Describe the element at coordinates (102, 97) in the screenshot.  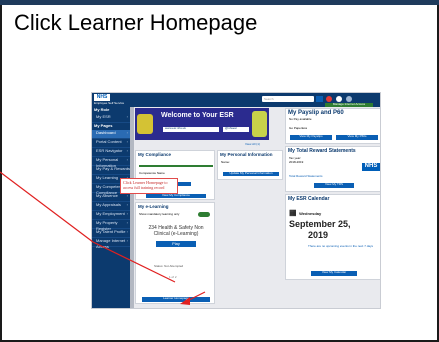
I see `nhs-logo: NHS` at that location.